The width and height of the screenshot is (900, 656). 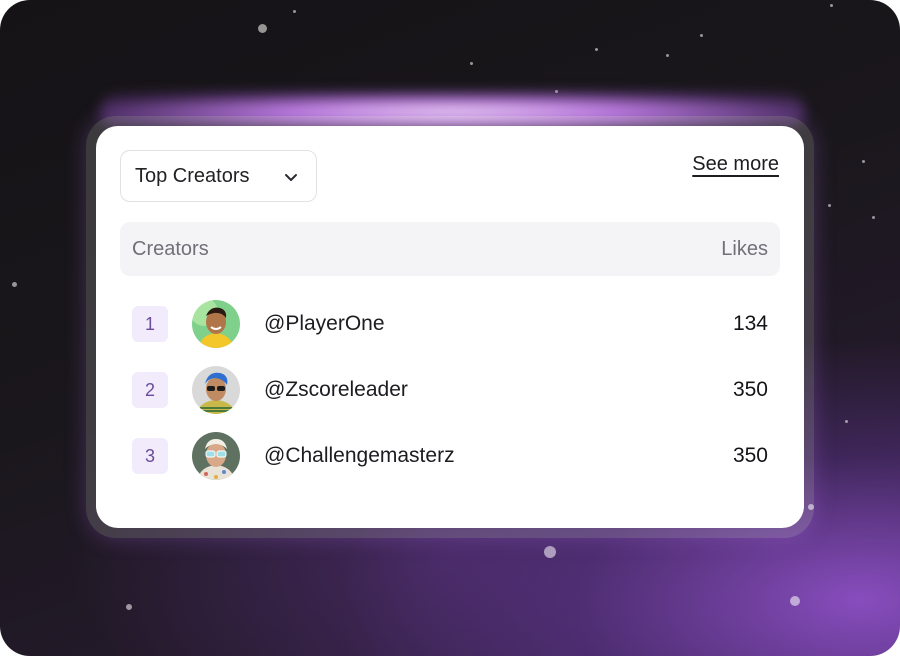 I want to click on see-more-link: See more, so click(x=735, y=164).